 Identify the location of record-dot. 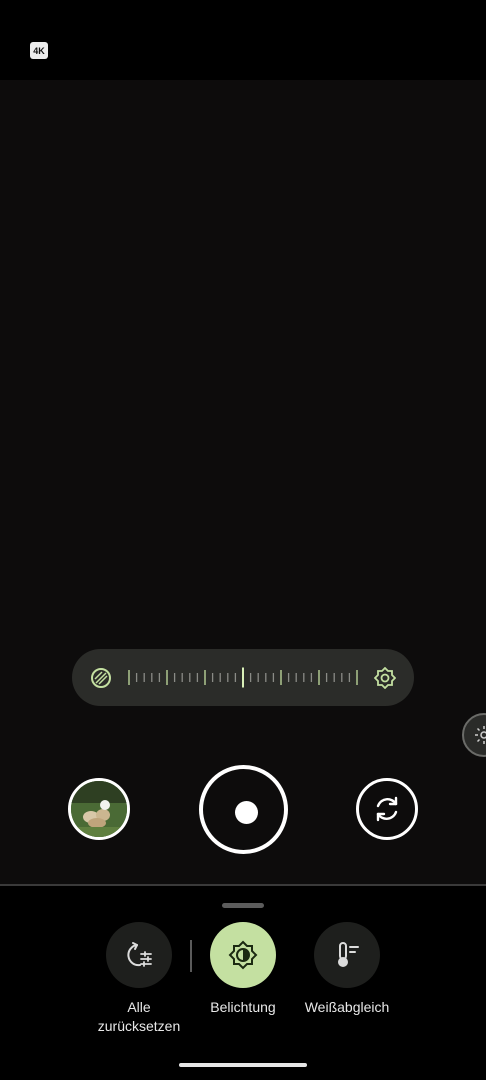
(246, 812).